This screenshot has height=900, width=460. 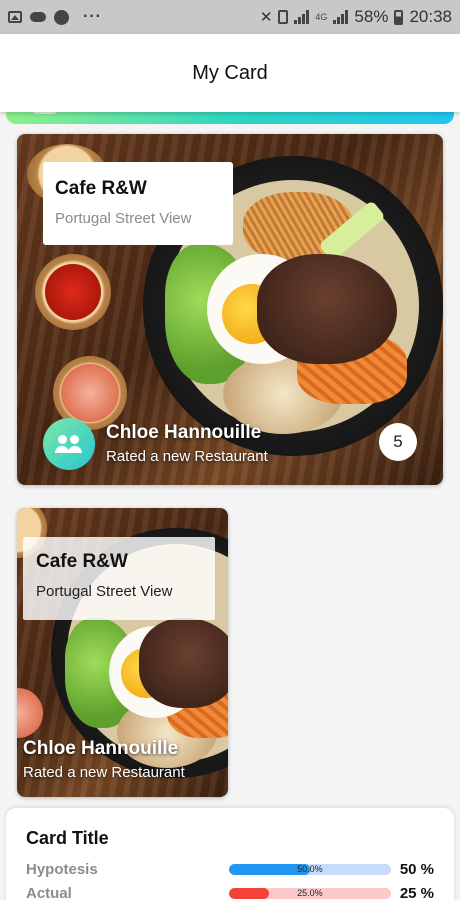 I want to click on stat-row-actual: Actual 25.0% 25 %, so click(x=230, y=890).